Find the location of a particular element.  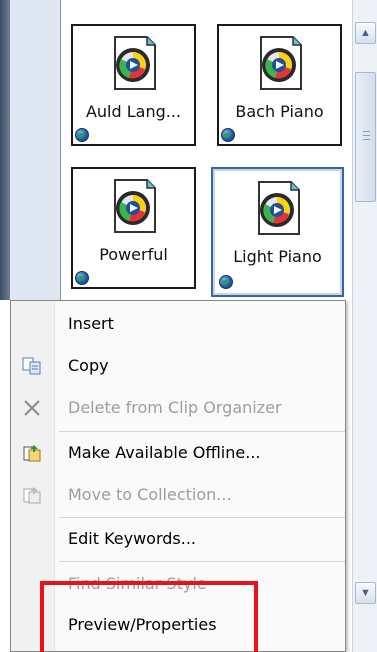

menu-item-delete-from-clip-organizer: Delete from Clip Organizer is located at coordinates (178, 408).